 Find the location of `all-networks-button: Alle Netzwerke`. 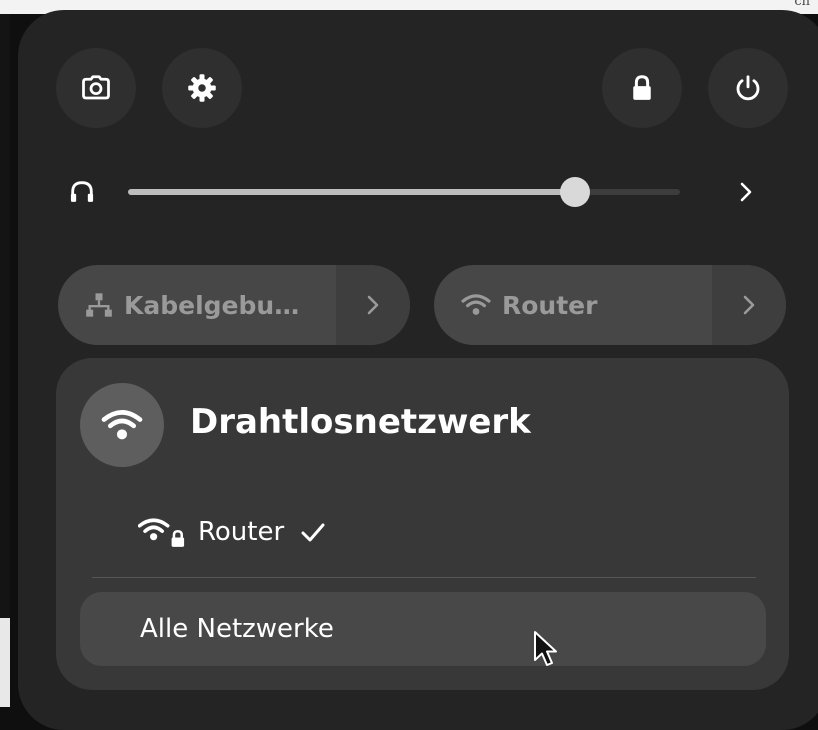

all-networks-button: Alle Netzwerke is located at coordinates (423, 629).